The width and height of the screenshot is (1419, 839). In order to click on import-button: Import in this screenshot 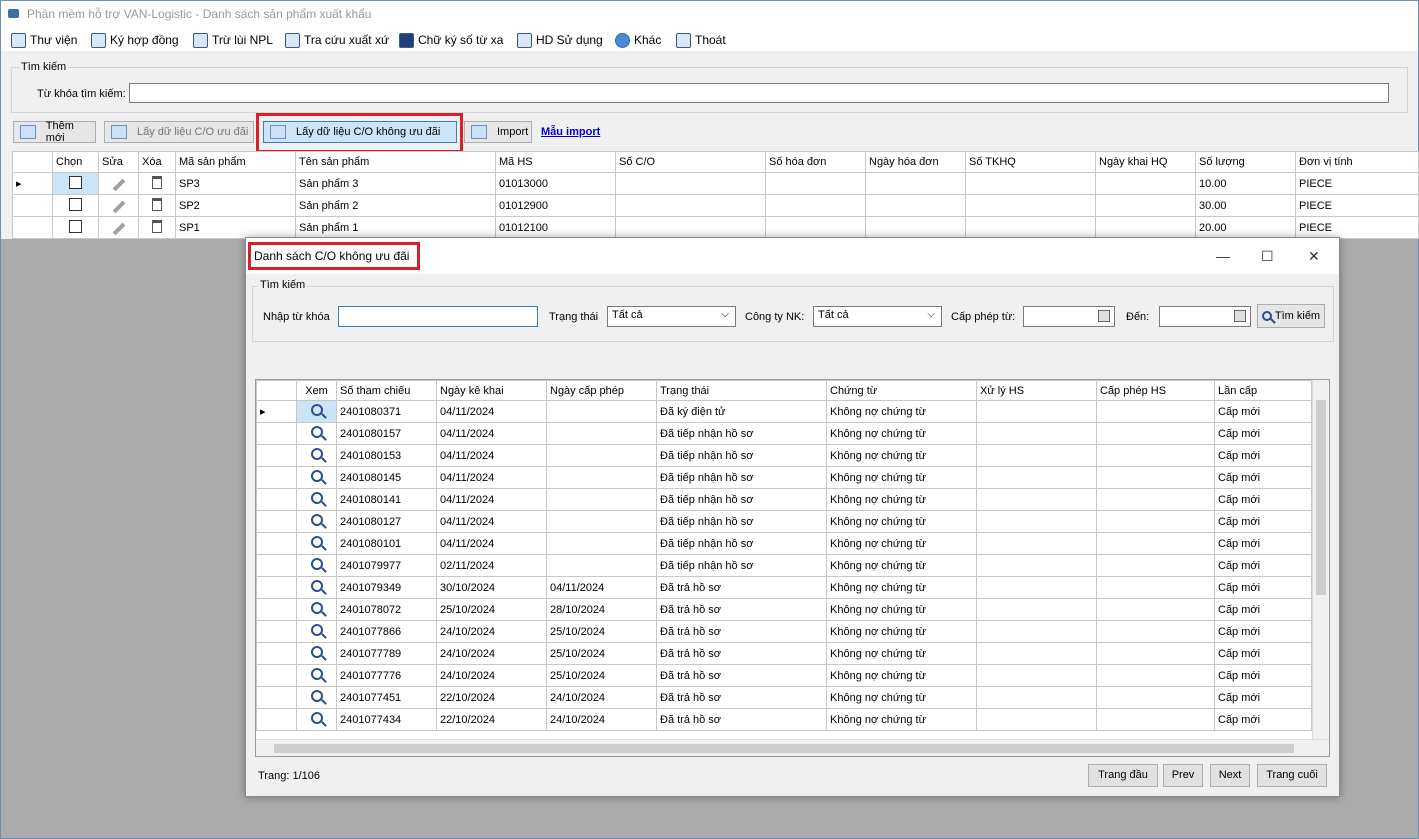, I will do `click(498, 132)`.